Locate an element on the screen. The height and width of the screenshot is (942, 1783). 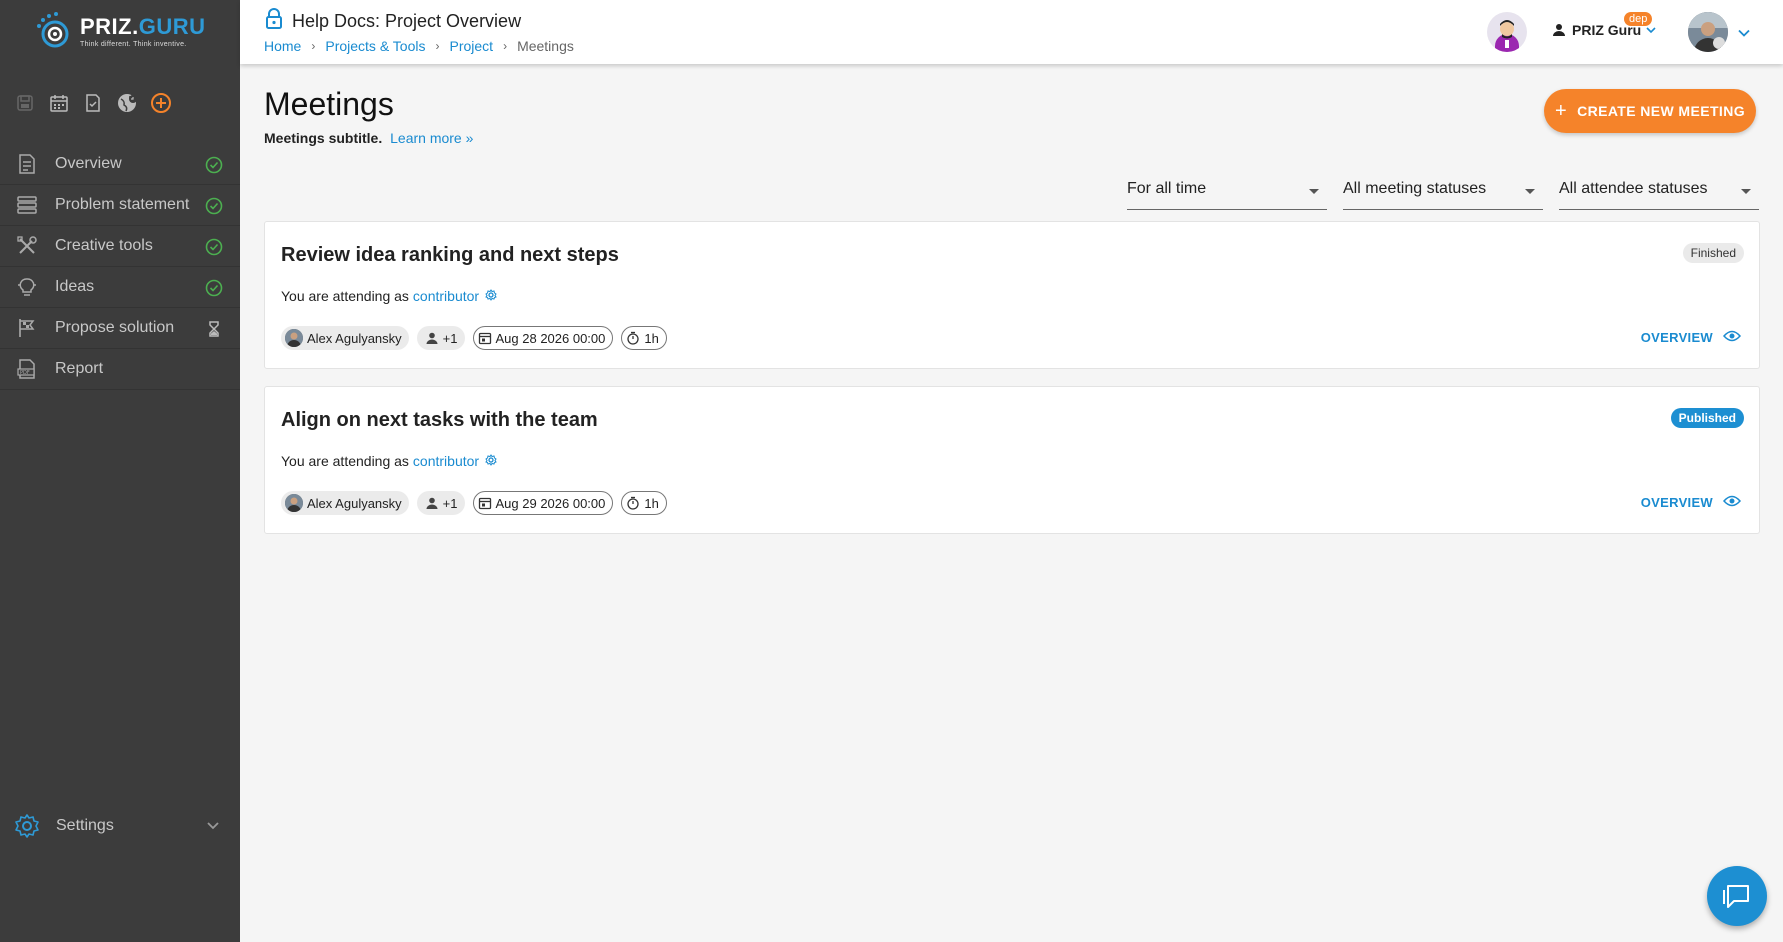
svg-text: PDF is located at coordinates (25, 373).